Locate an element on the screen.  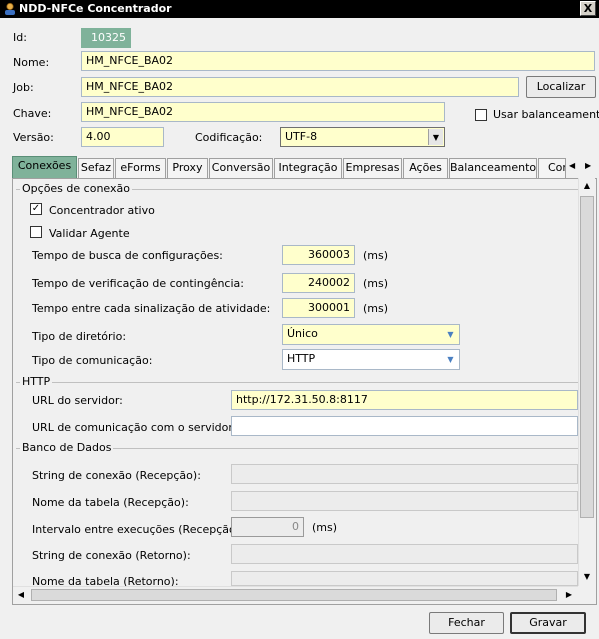
nome-label: Nome: is located at coordinates (31, 62).